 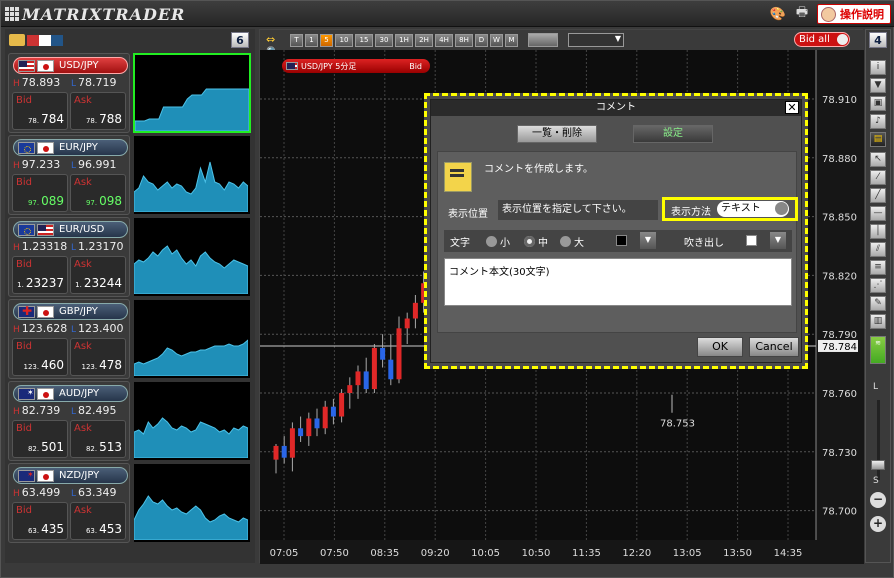 I want to click on trend-line-icon: ⁄, so click(x=878, y=177).